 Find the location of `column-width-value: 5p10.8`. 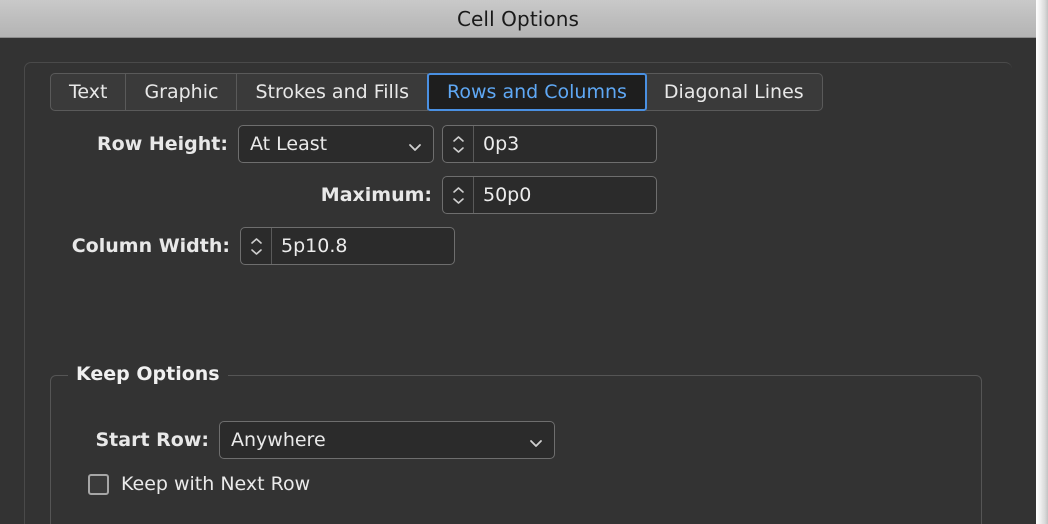

column-width-value: 5p10.8 is located at coordinates (363, 246).